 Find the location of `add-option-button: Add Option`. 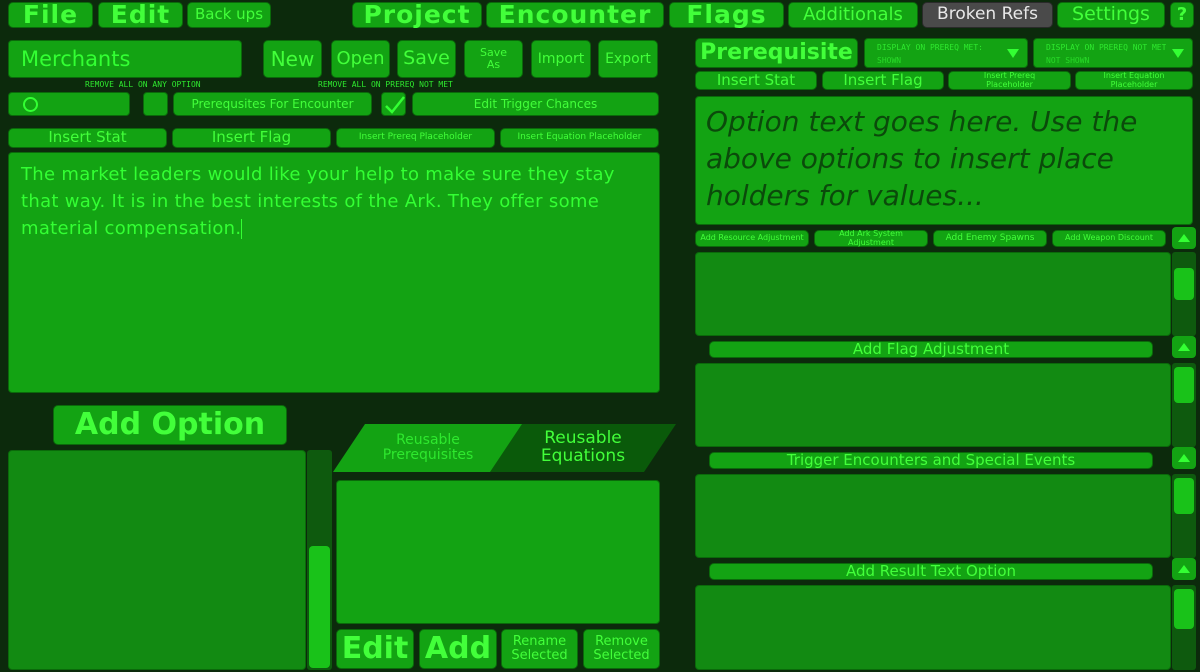

add-option-button: Add Option is located at coordinates (170, 425).